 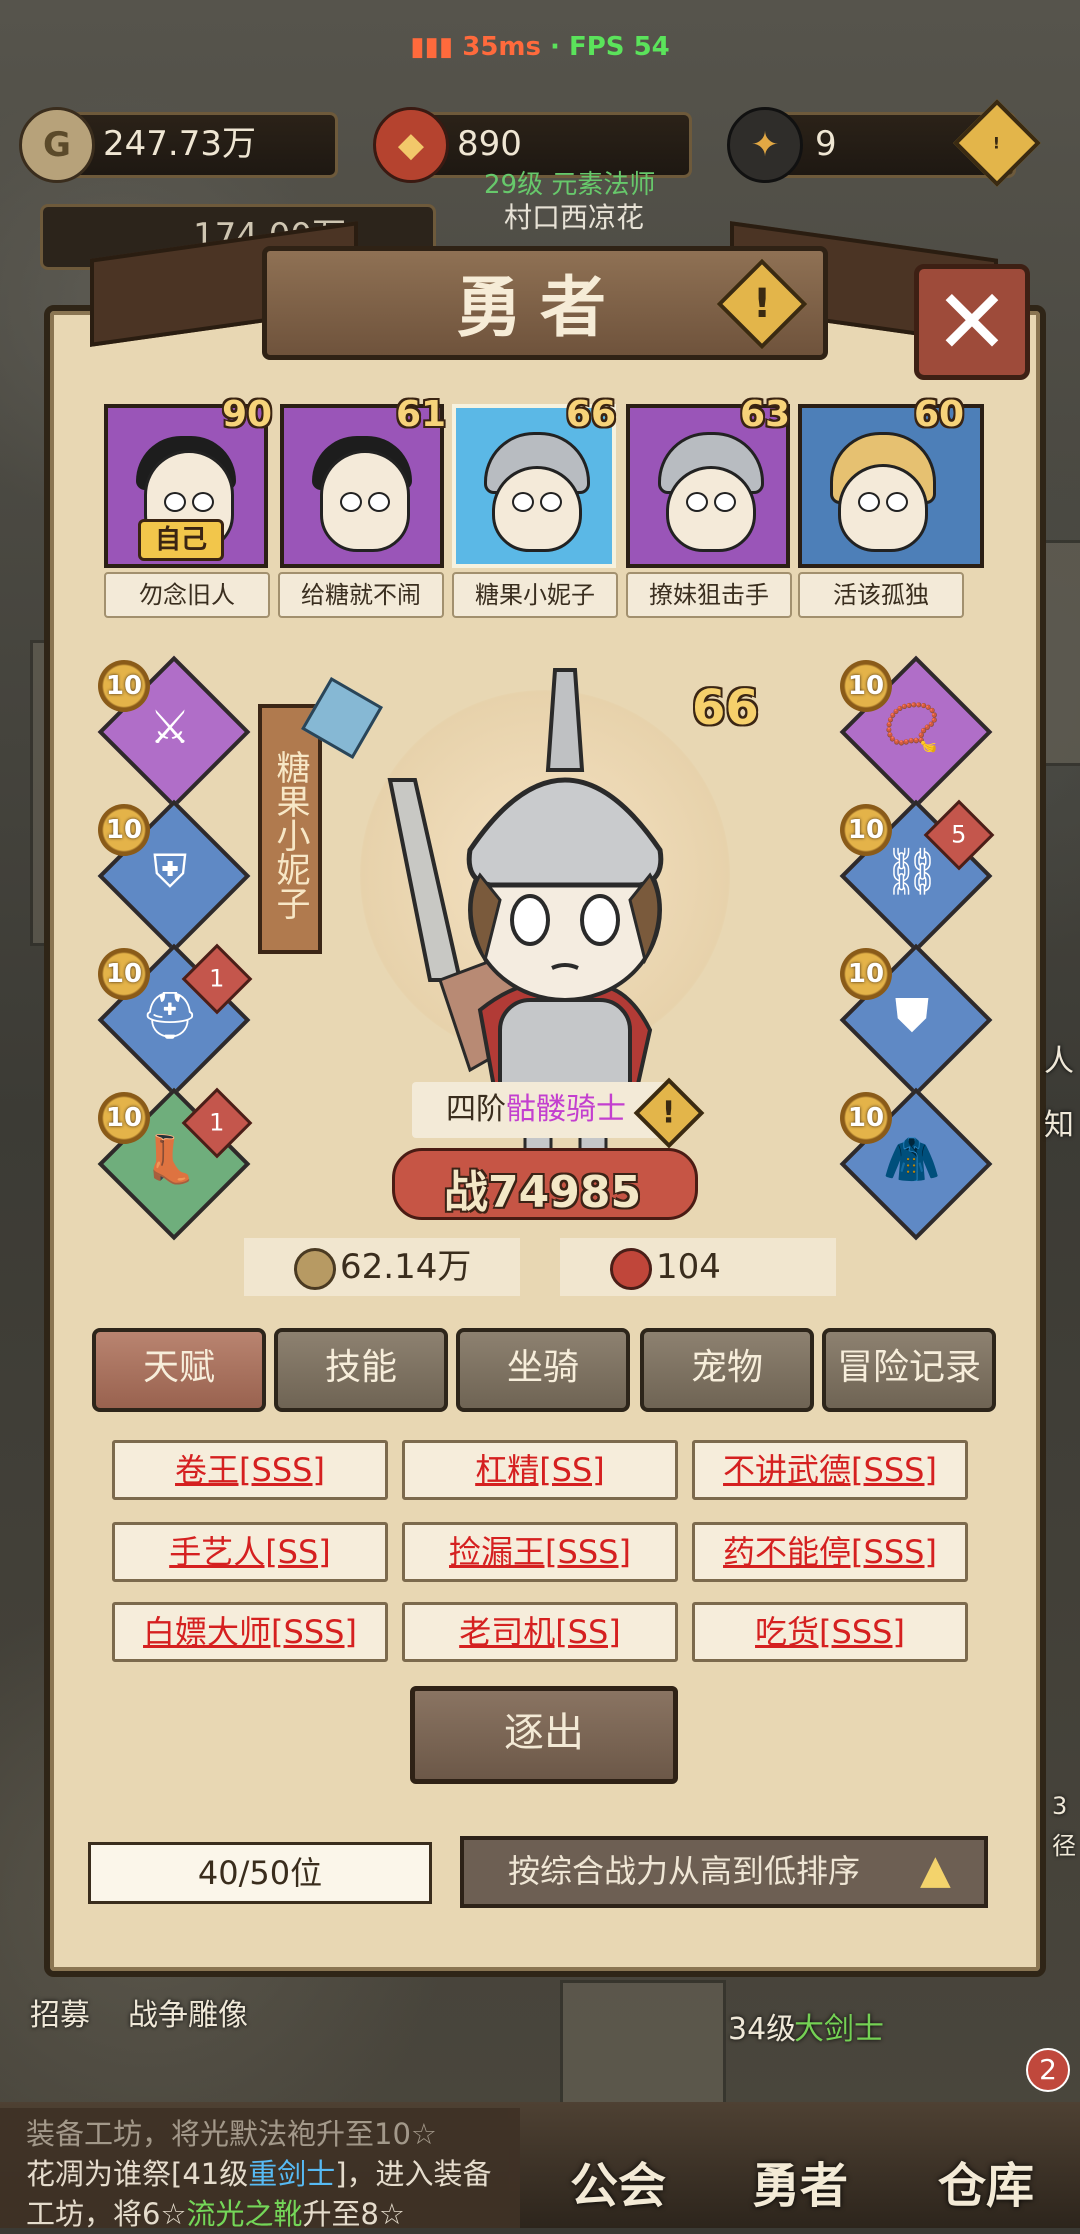 What do you see at coordinates (830, 1470) in the screenshot?
I see `trait-item: 不讲武德[SSS]` at bounding box center [830, 1470].